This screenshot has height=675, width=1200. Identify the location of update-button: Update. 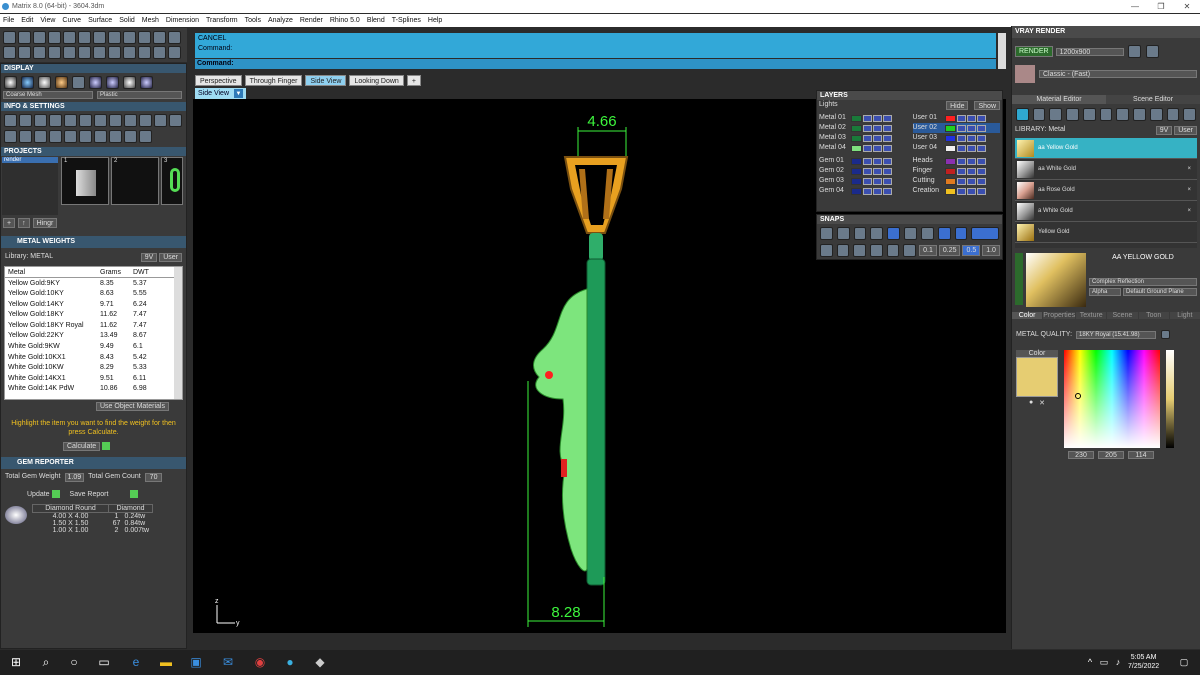
(38, 494).